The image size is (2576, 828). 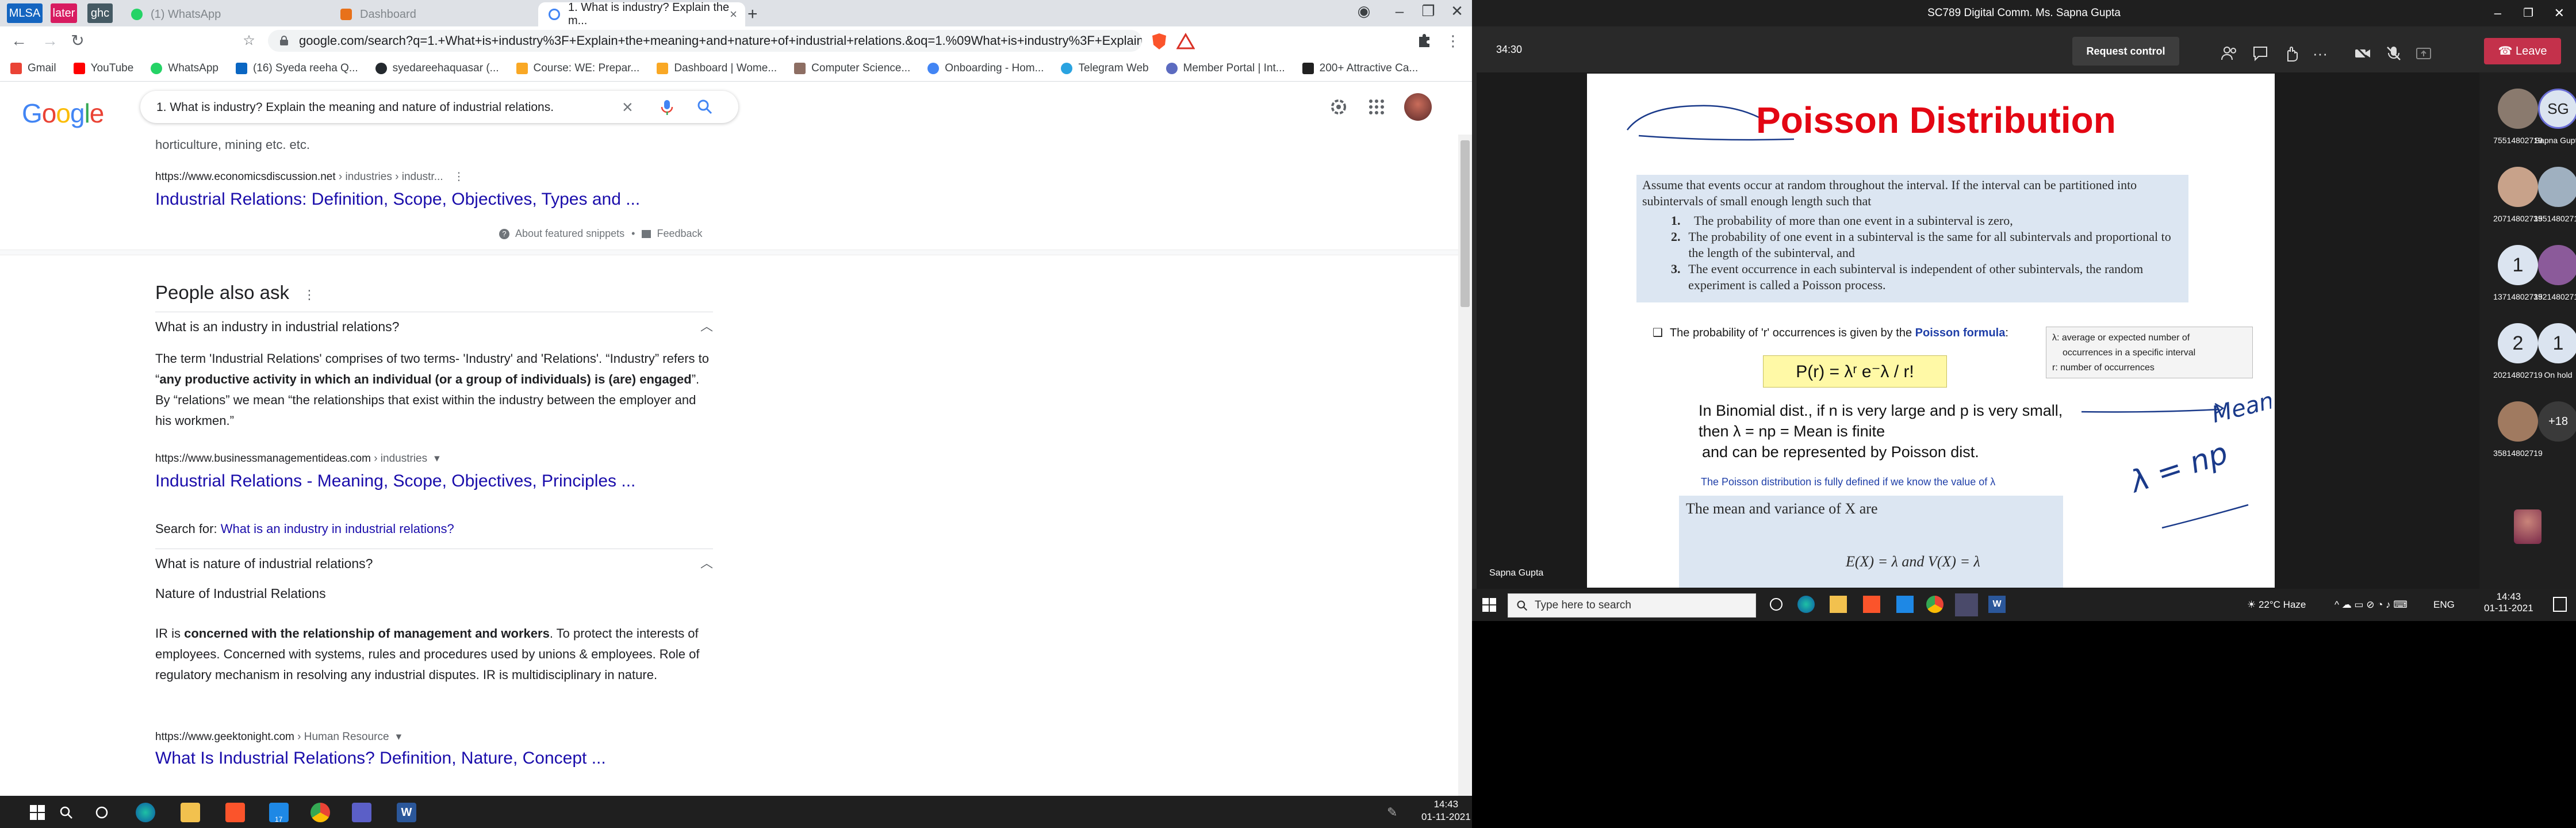 What do you see at coordinates (1418, 107) in the screenshot?
I see `account-avatar` at bounding box center [1418, 107].